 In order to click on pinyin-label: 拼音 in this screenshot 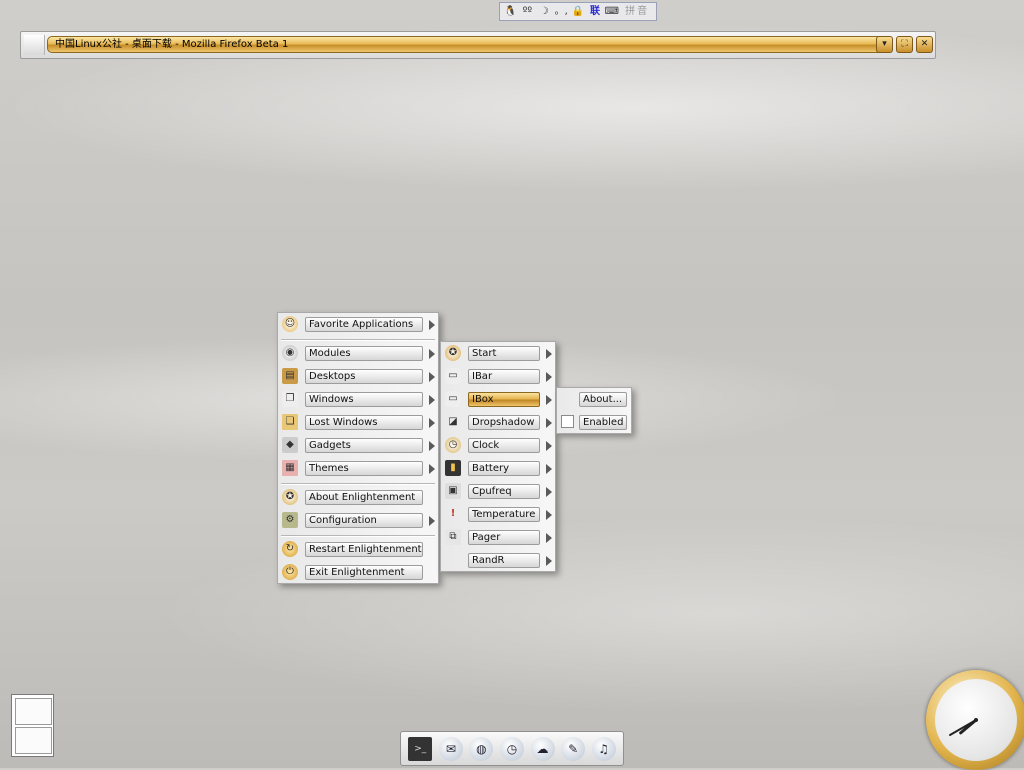, I will do `click(637, 11)`.